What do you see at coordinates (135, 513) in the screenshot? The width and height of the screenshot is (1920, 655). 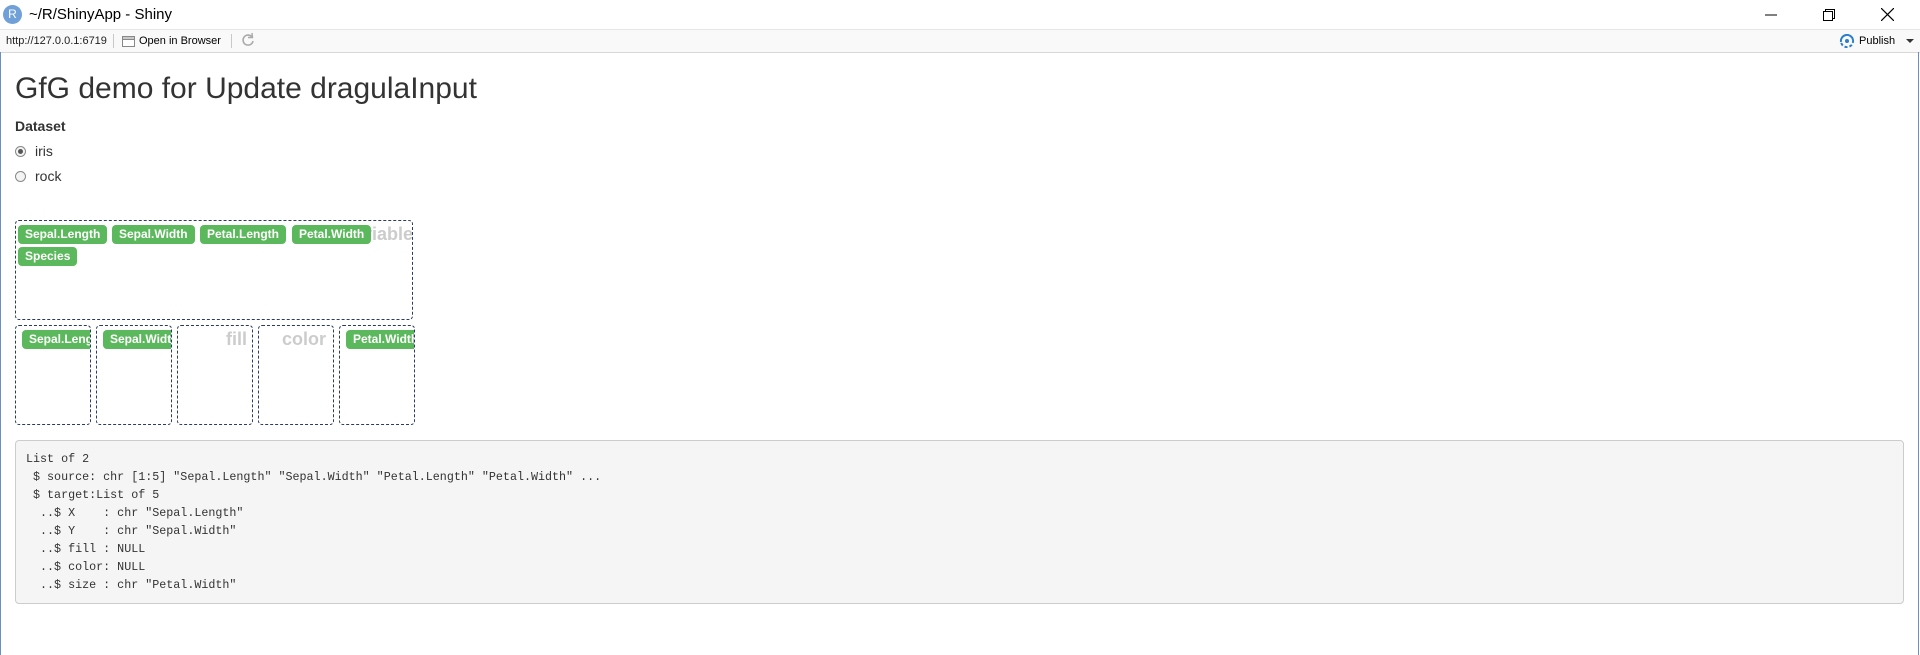 I see `output-line: ..$ X : chr "Sepal.Length"` at bounding box center [135, 513].